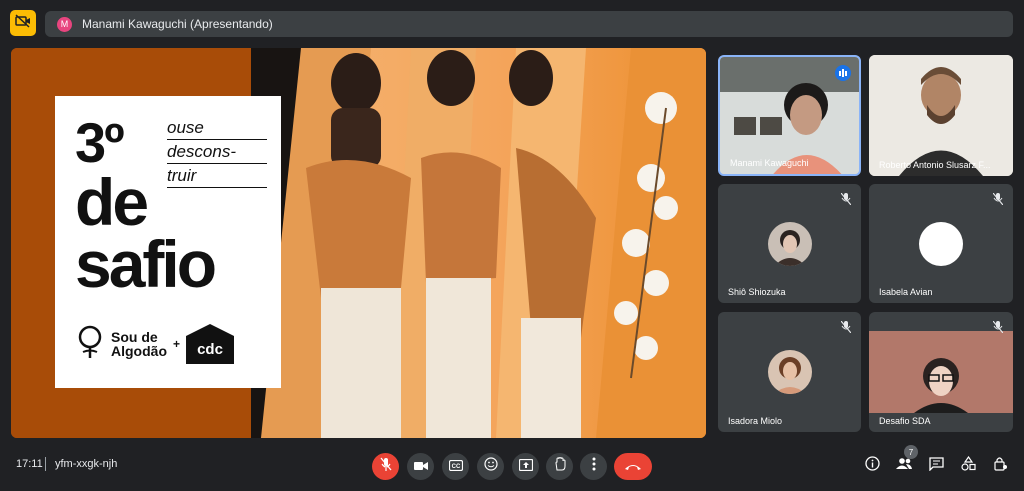 Image resolution: width=1024 pixels, height=491 pixels. I want to click on camera-icon, so click(420, 467).